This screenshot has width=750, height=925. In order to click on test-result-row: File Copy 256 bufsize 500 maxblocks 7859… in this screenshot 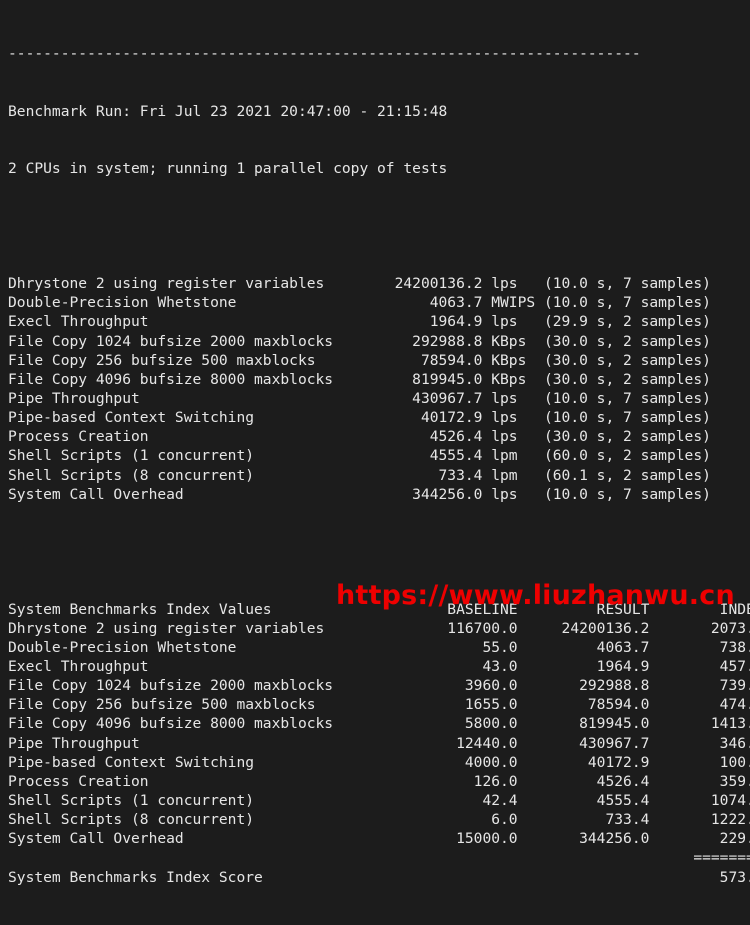, I will do `click(359, 360)`.